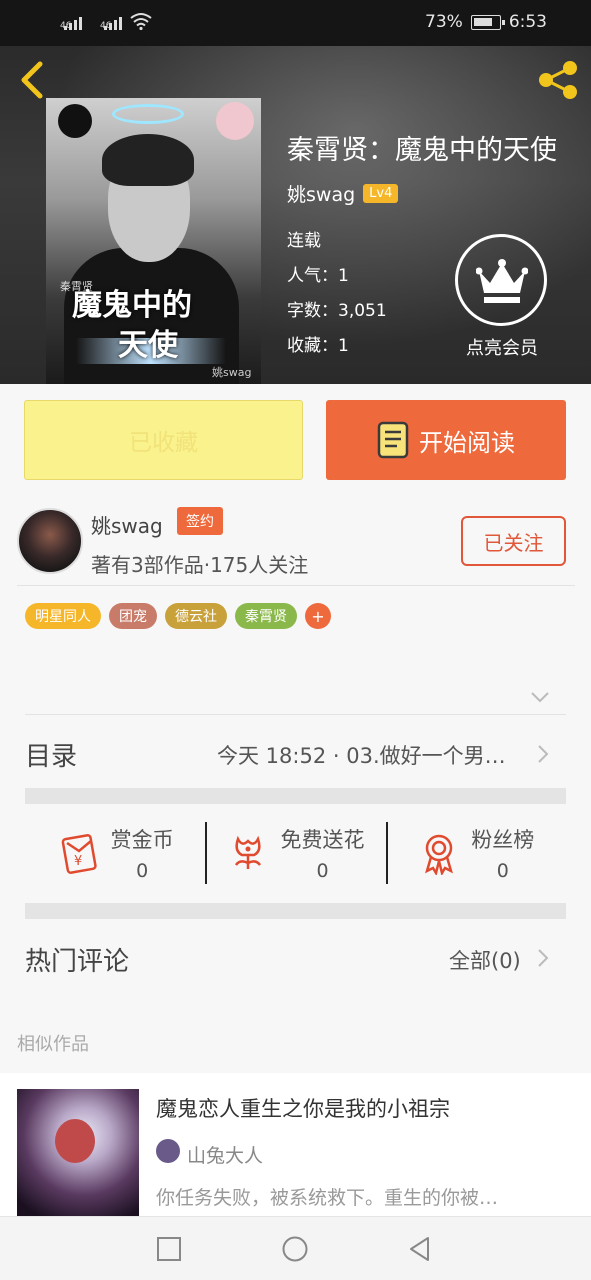 Image resolution: width=591 pixels, height=1280 pixels. What do you see at coordinates (513, 541) in the screenshot?
I see `followed-button: 已关注` at bounding box center [513, 541].